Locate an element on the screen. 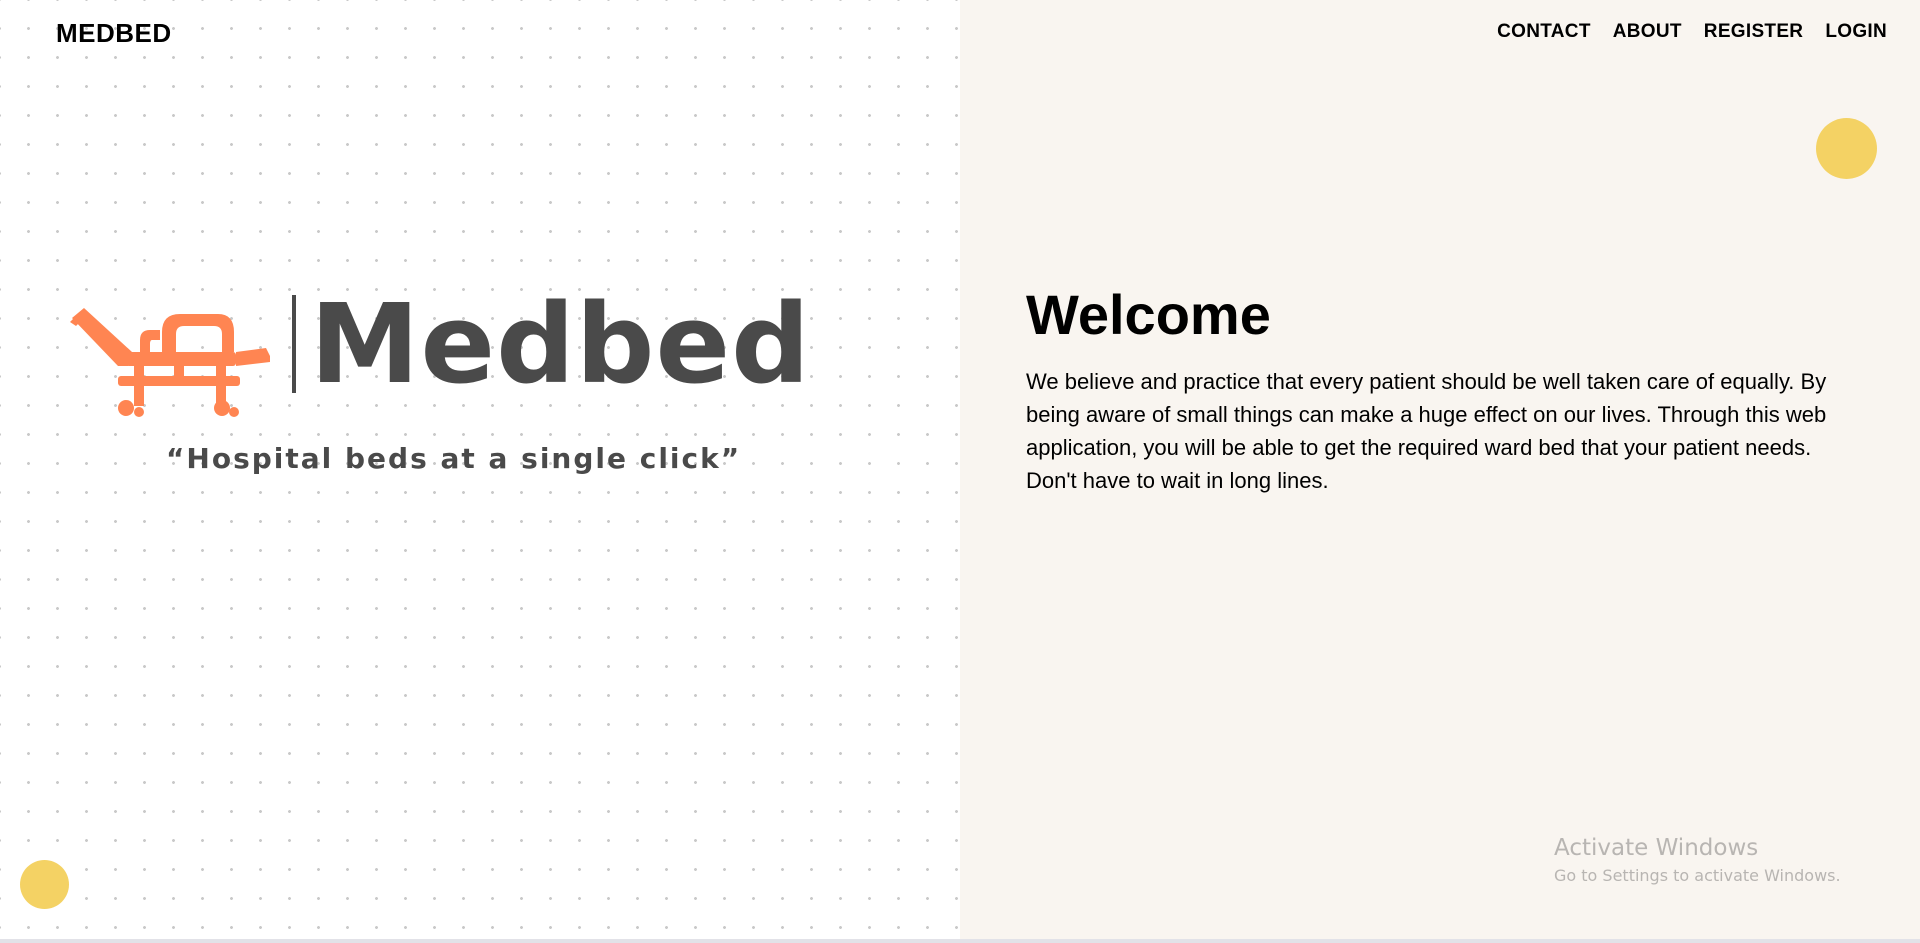 The image size is (1920, 943). decorative-circle-top is located at coordinates (1846, 148).